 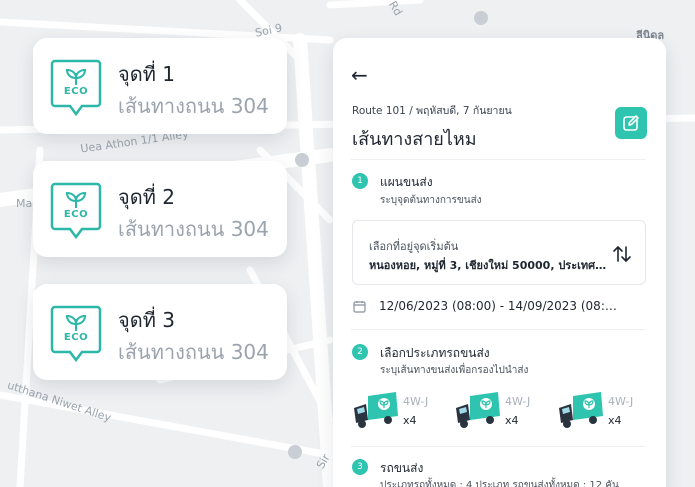 I want to click on stop-card-3: ECO จุดที่ 3 เส้นทางถนน 304, so click(x=160, y=332).